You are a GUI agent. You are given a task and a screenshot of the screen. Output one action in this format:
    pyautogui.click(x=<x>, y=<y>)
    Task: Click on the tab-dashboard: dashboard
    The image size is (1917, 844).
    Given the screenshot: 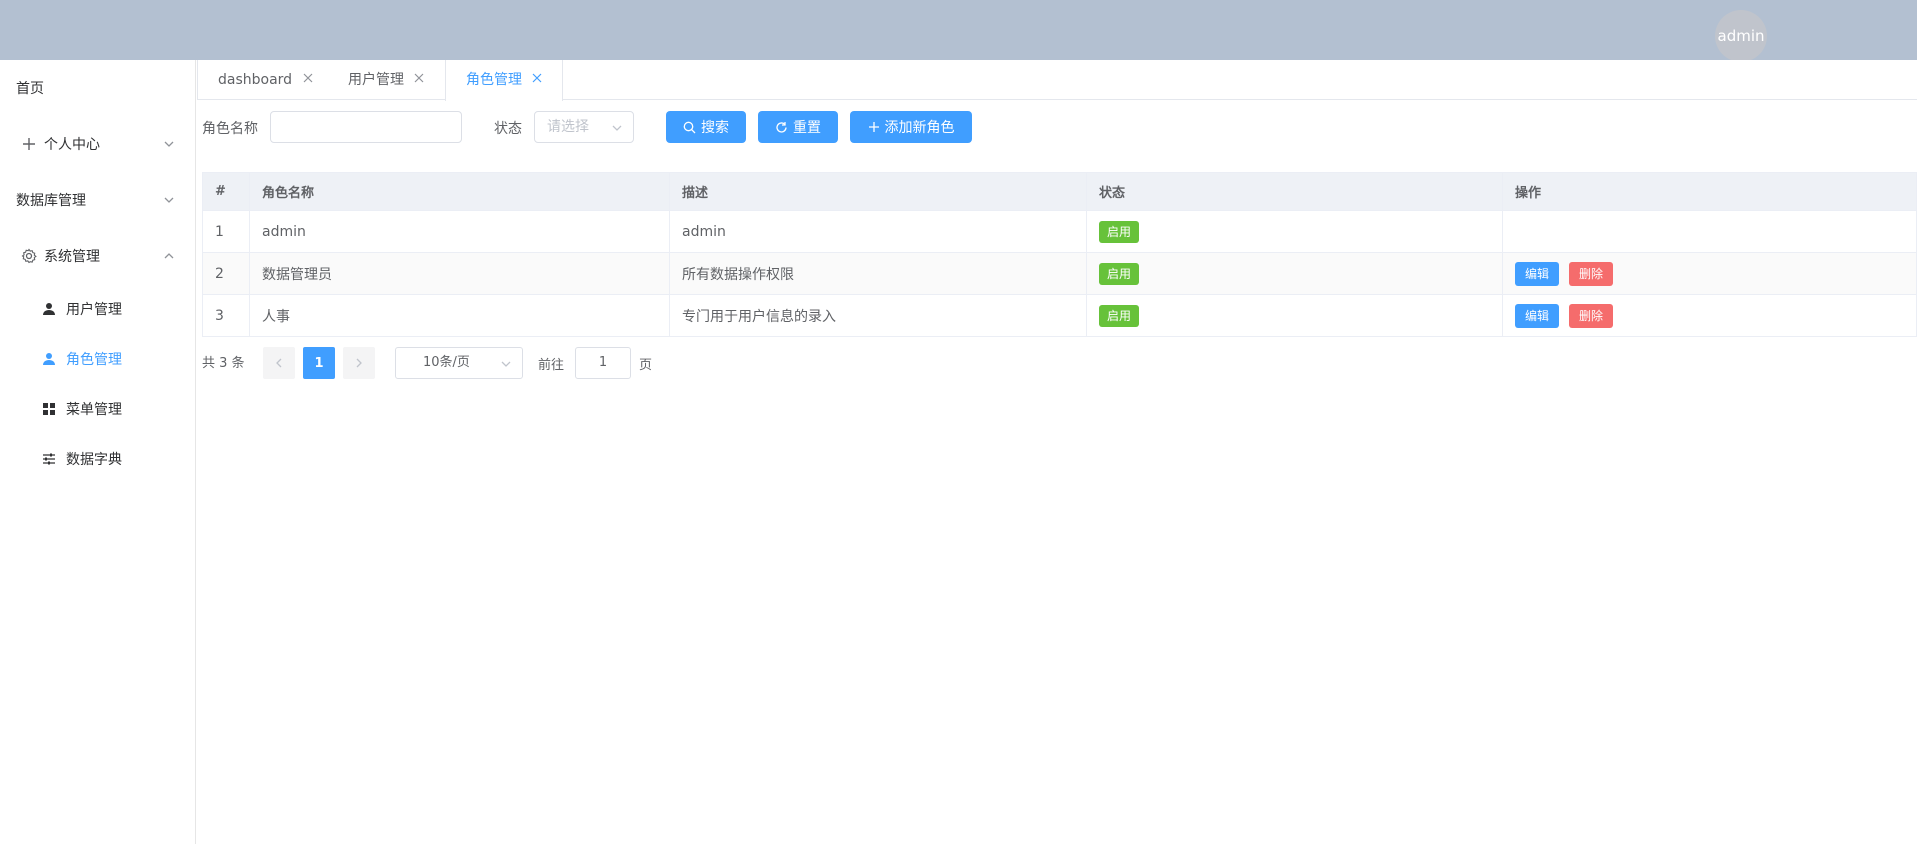 What is the action you would take?
    pyautogui.click(x=265, y=80)
    